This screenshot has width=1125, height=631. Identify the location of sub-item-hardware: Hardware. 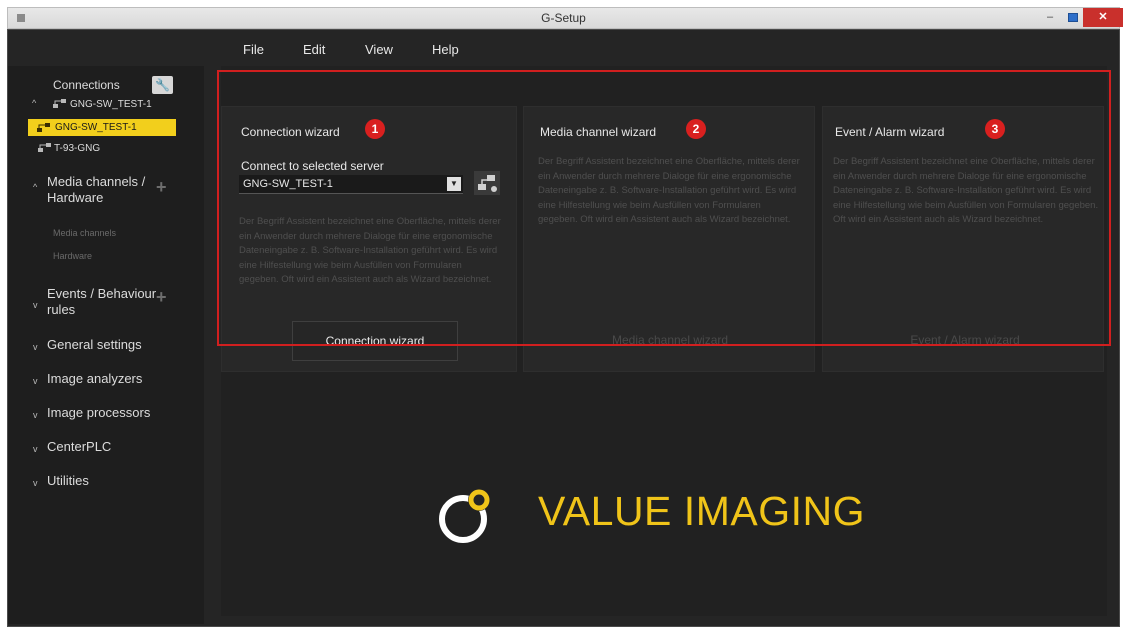
(72, 256).